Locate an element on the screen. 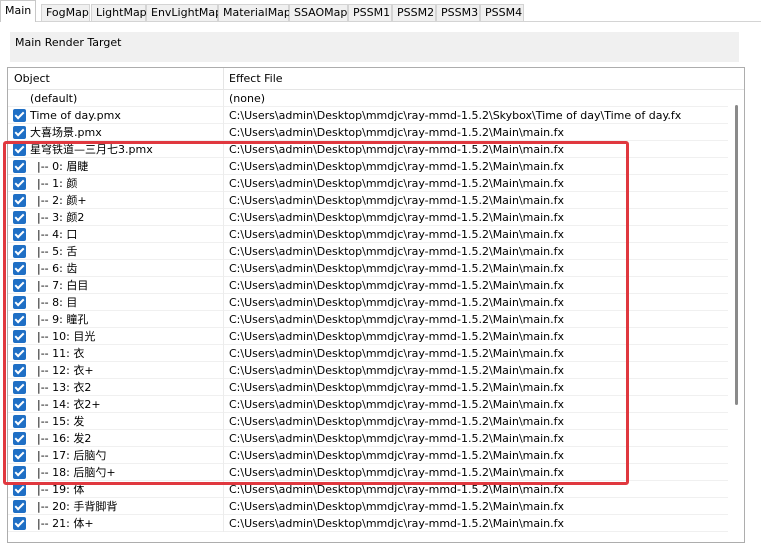  object-cell: |-- 12: 衣+ is located at coordinates (115, 370).